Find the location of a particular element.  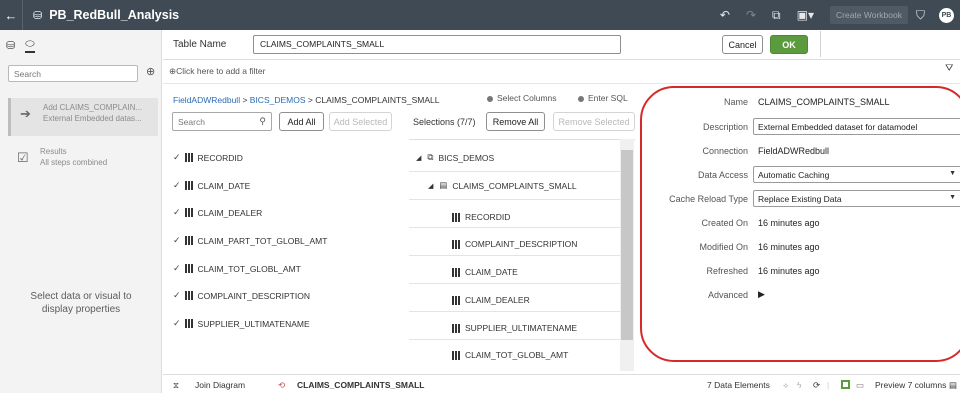

redo-icon: ↷ is located at coordinates (751, 15).